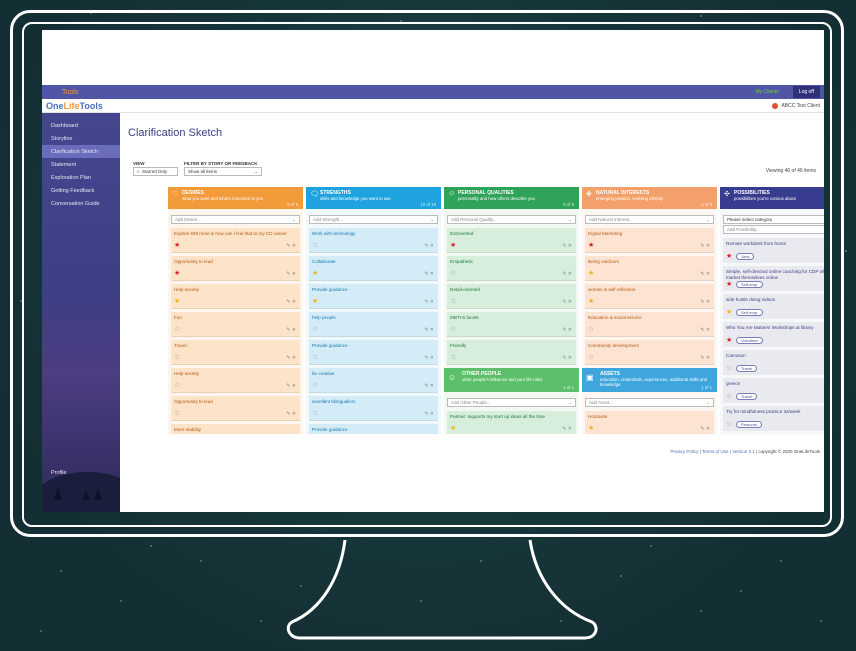 The height and width of the screenshot is (651, 856). I want to click on logoff-button: Log off, so click(806, 92).